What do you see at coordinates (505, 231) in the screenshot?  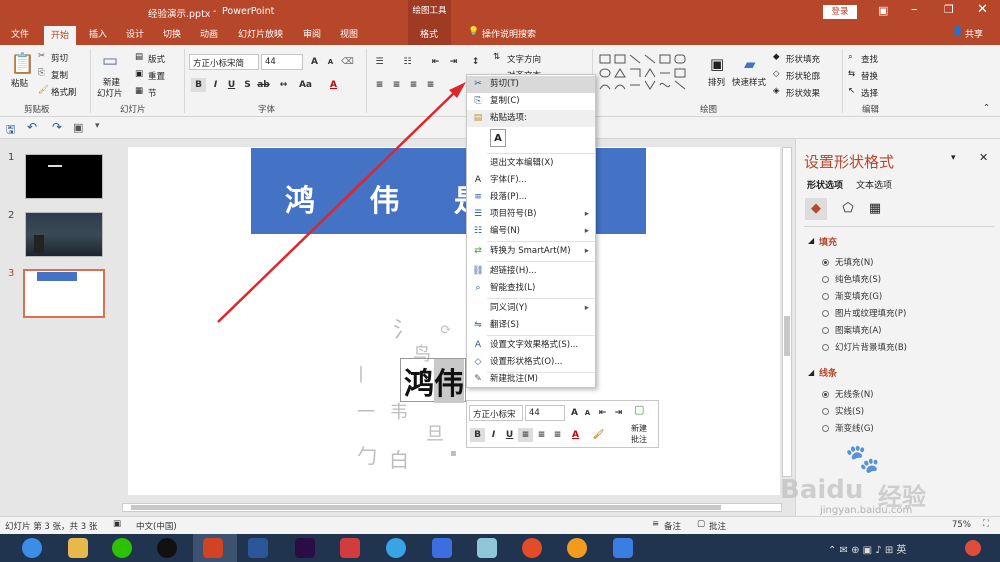 I see `menu-label: 编号(N)` at bounding box center [505, 231].